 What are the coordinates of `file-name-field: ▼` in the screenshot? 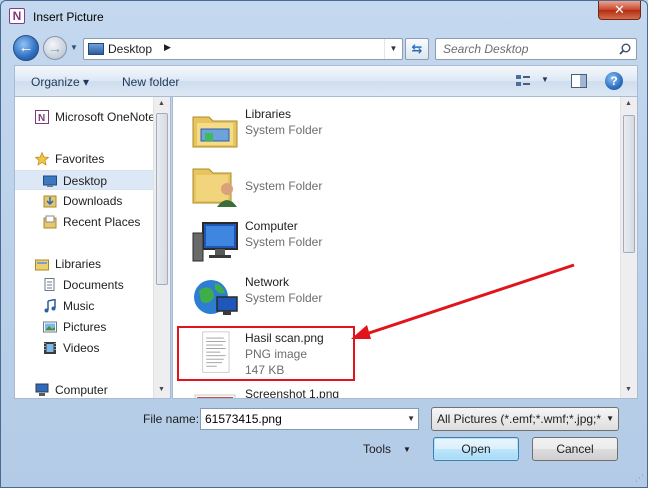 It's located at (309, 419).